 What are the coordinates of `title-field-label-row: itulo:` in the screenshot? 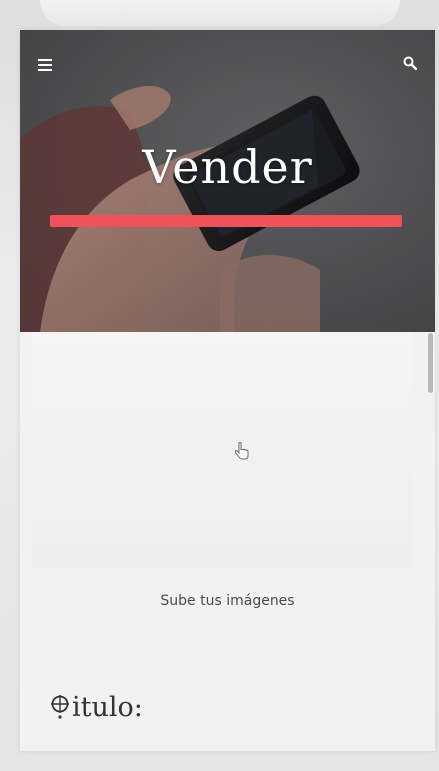 It's located at (96, 707).